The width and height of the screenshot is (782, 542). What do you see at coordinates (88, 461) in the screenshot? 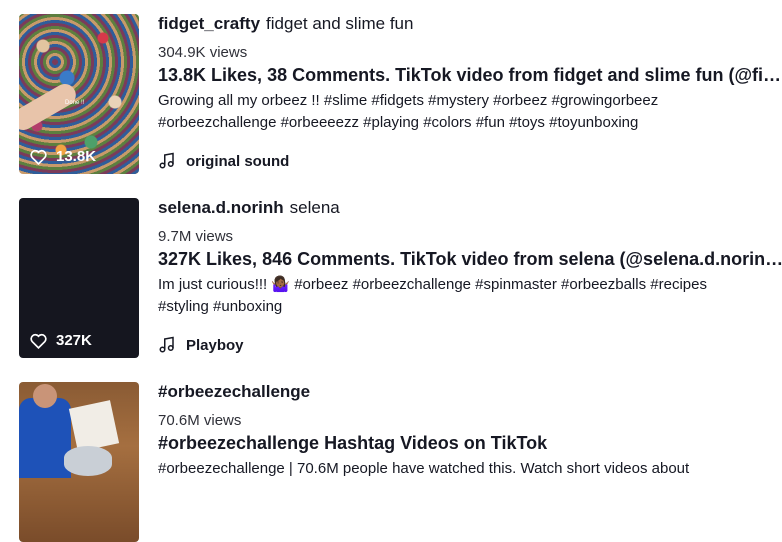
I see `bucket-image` at bounding box center [88, 461].